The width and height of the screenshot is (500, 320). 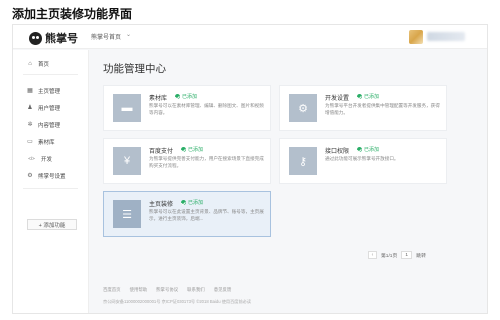 What do you see at coordinates (49, 126) in the screenshot?
I see `sidebar-item-label: 内容管理` at bounding box center [49, 126].